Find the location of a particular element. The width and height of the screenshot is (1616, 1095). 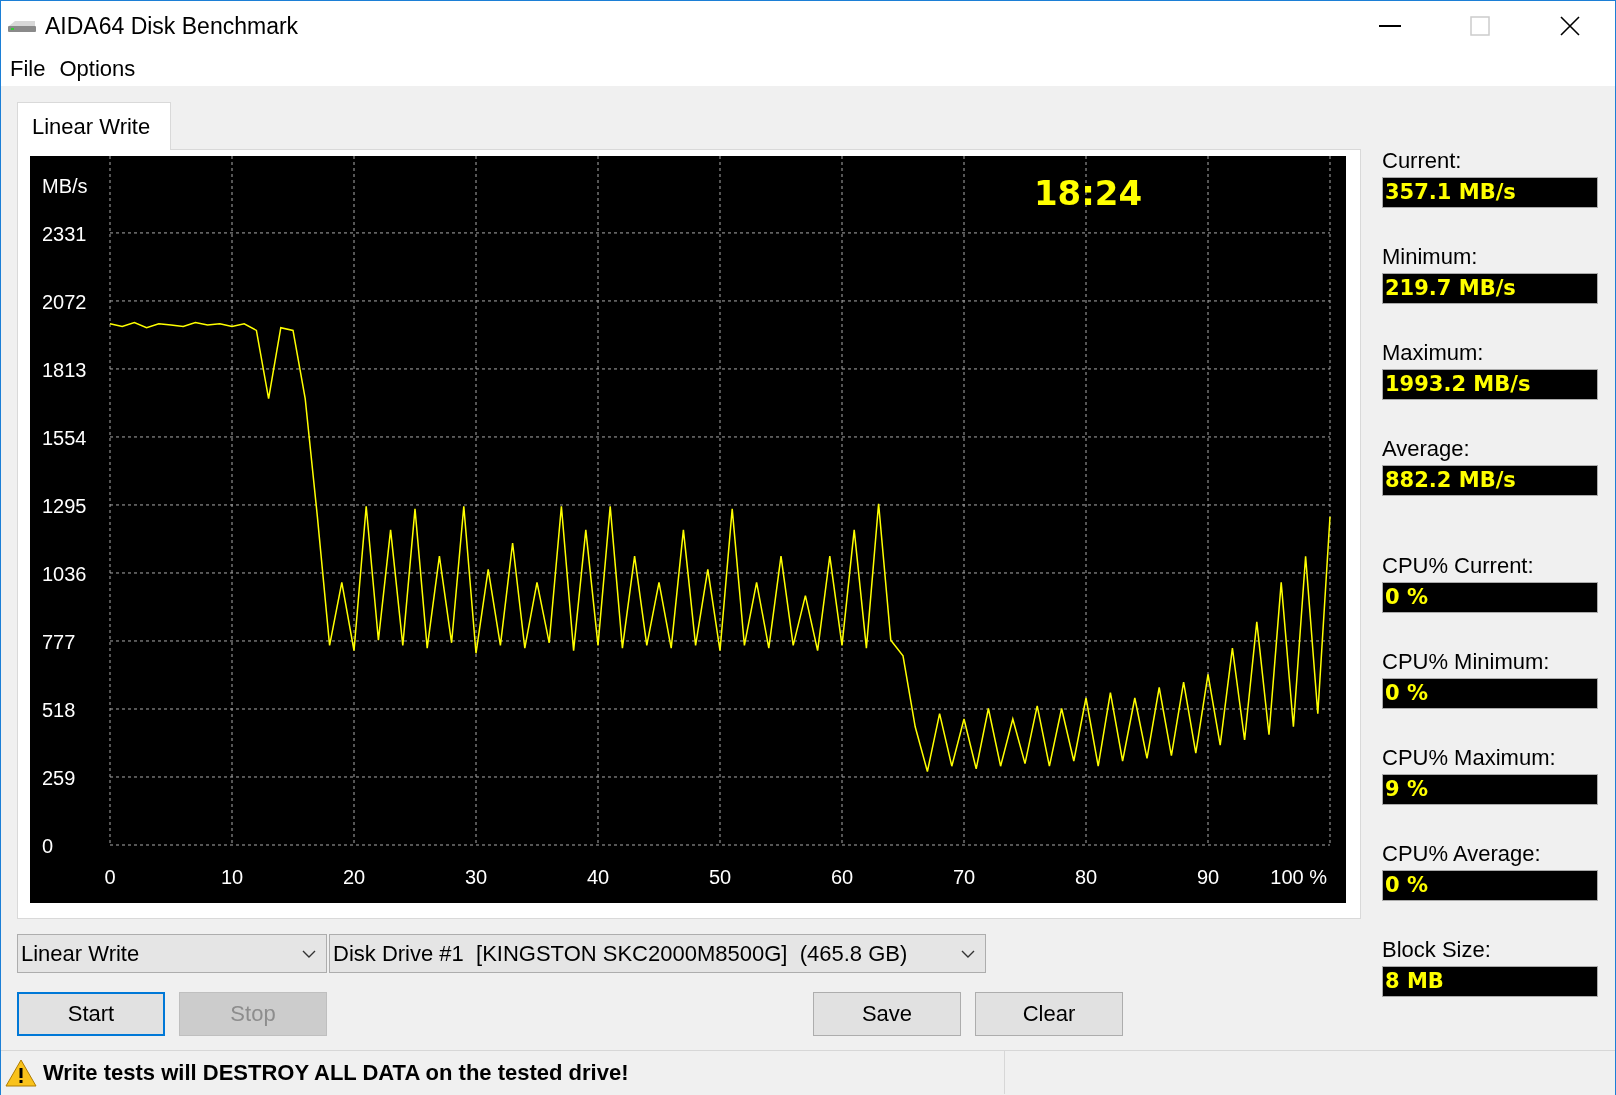

stat-value: 8 MB is located at coordinates (1490, 981).